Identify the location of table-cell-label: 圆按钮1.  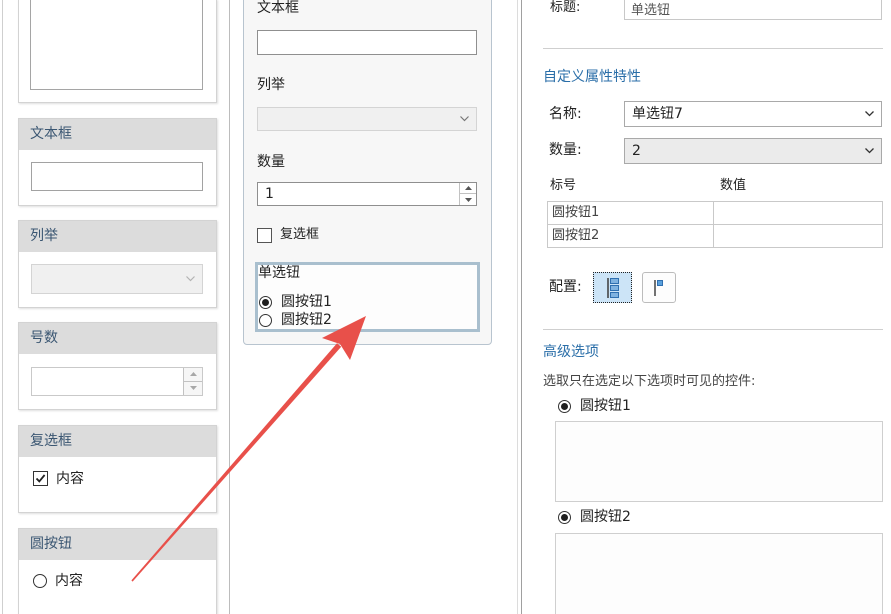
(630, 213).